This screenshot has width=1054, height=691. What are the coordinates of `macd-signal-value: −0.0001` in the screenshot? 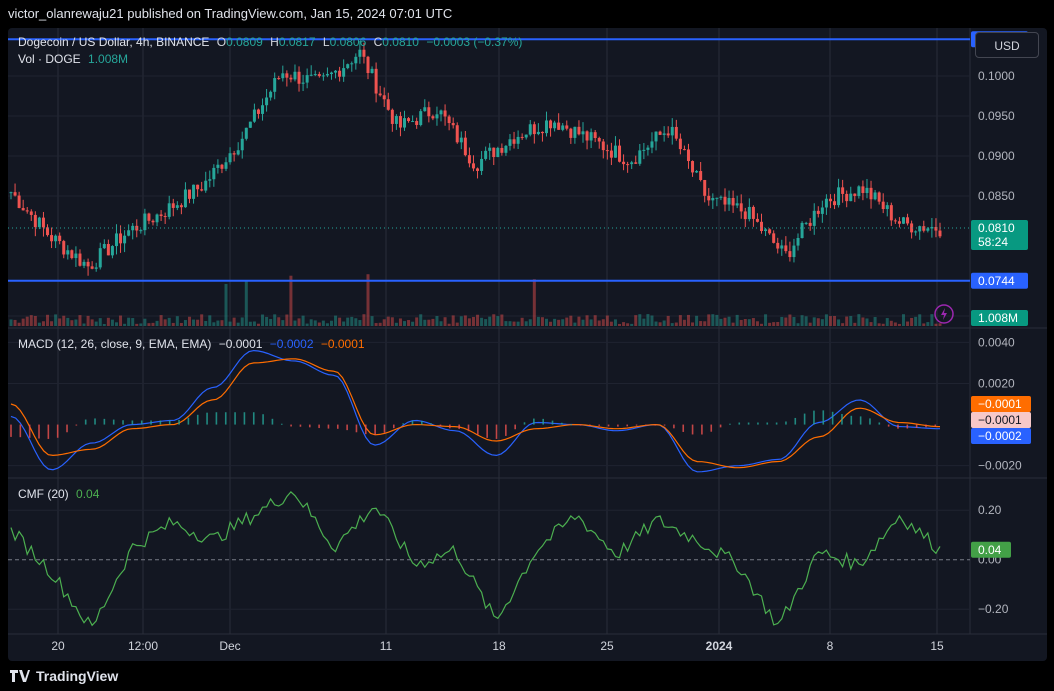 It's located at (342, 344).